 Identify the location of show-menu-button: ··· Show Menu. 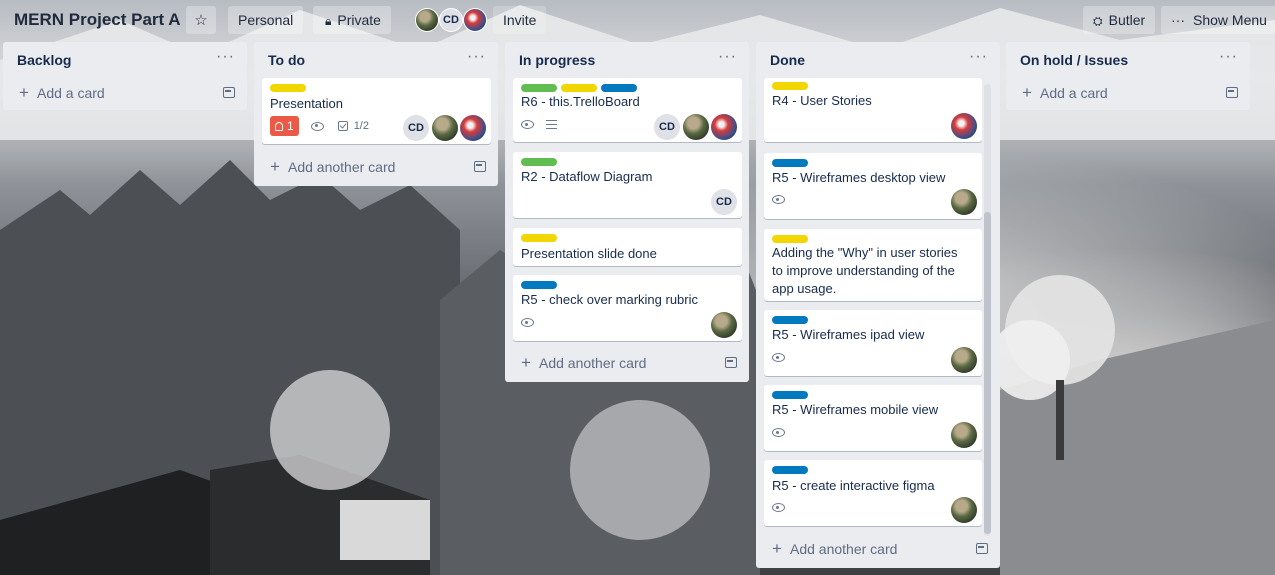
(1218, 20).